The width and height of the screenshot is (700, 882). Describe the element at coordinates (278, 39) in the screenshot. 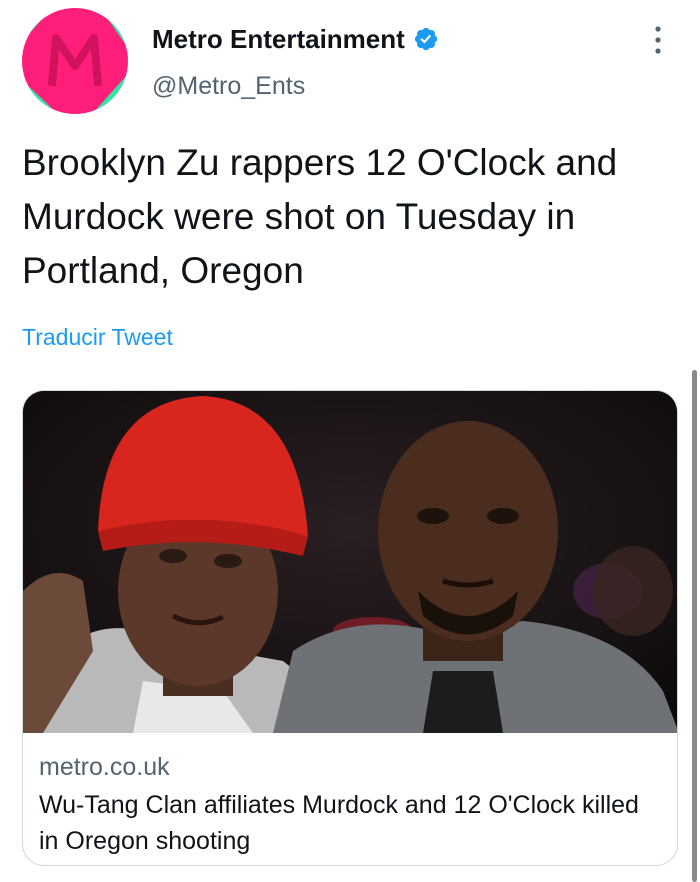

I see `author-display-name: Metro Entertainment` at that location.